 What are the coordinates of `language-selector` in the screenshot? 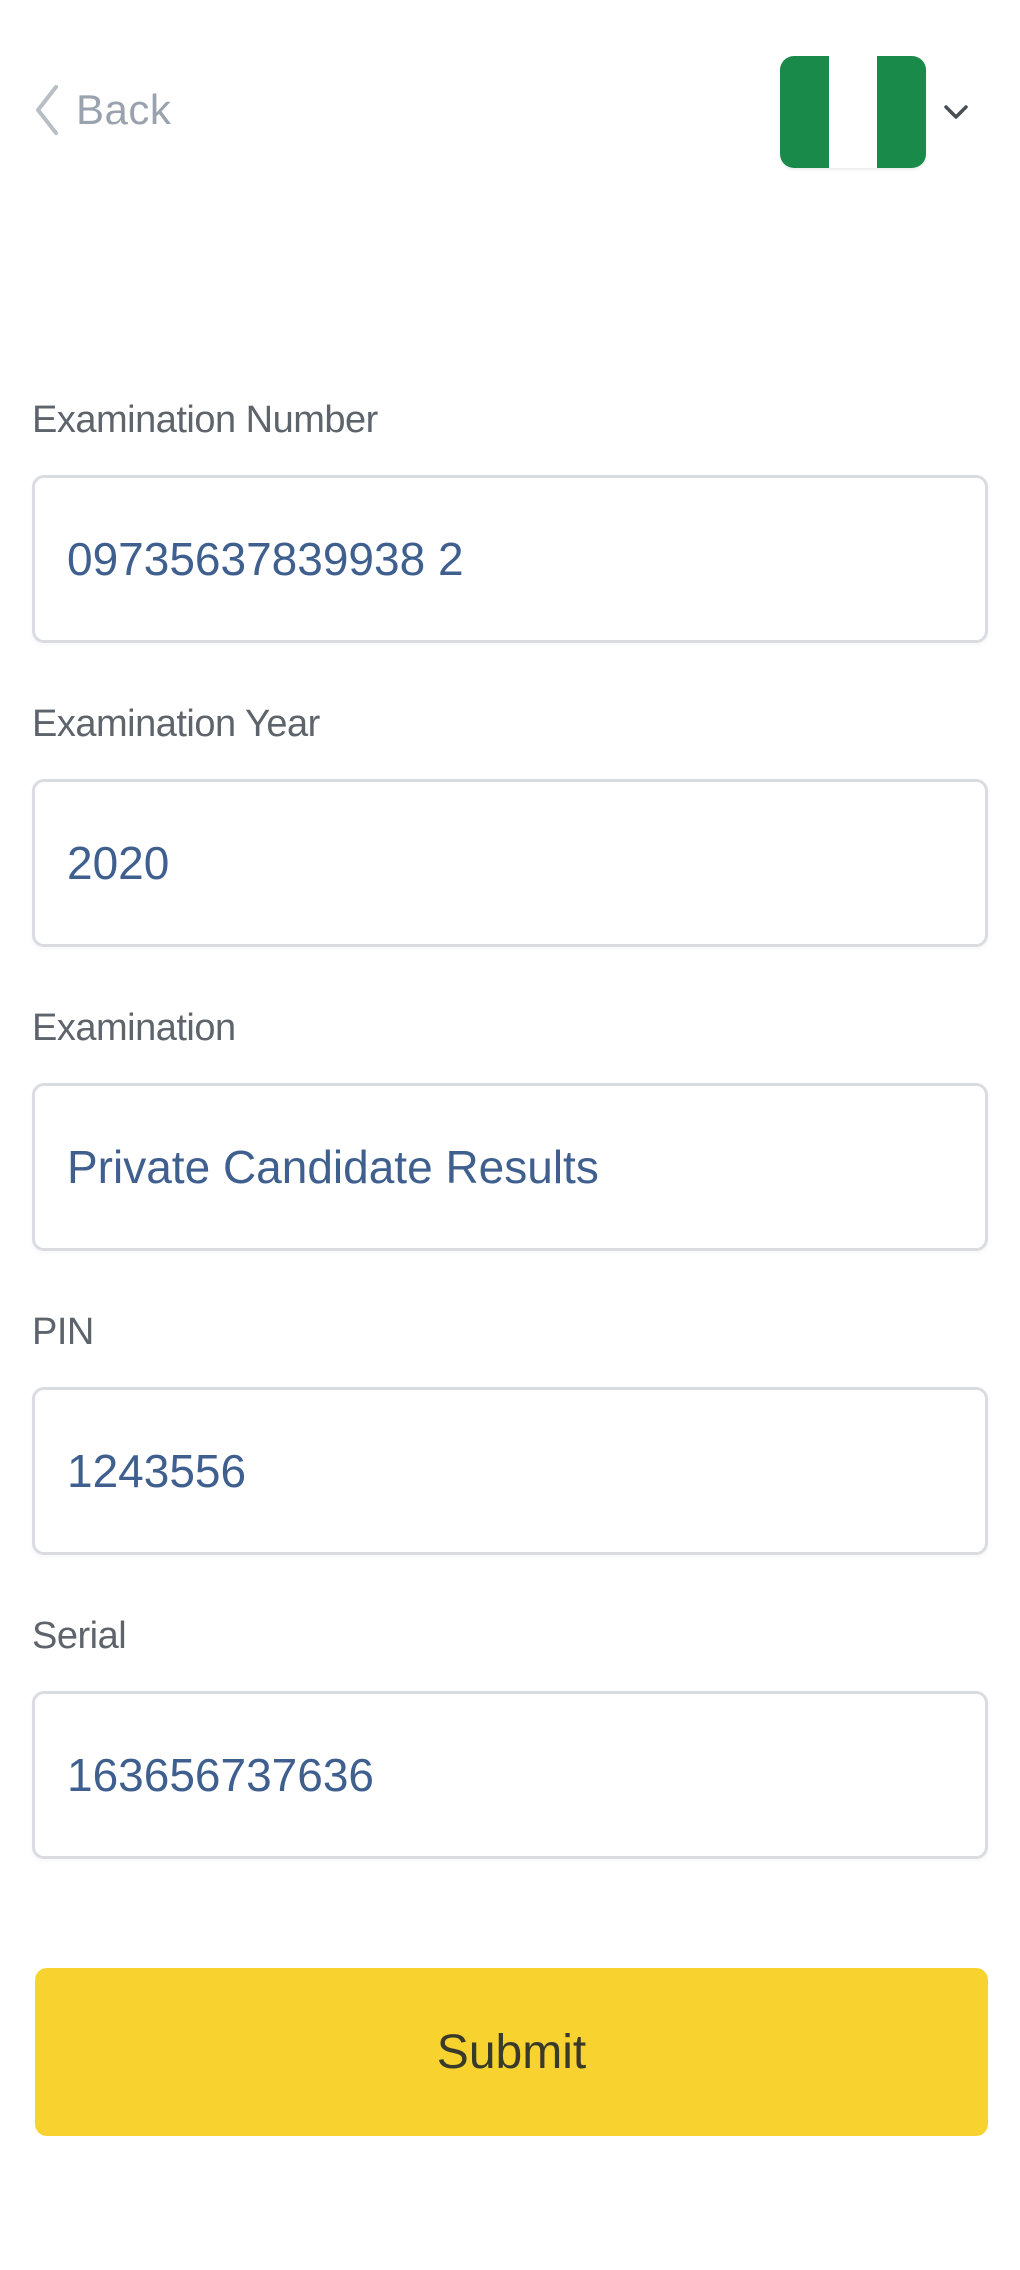 It's located at (875, 112).